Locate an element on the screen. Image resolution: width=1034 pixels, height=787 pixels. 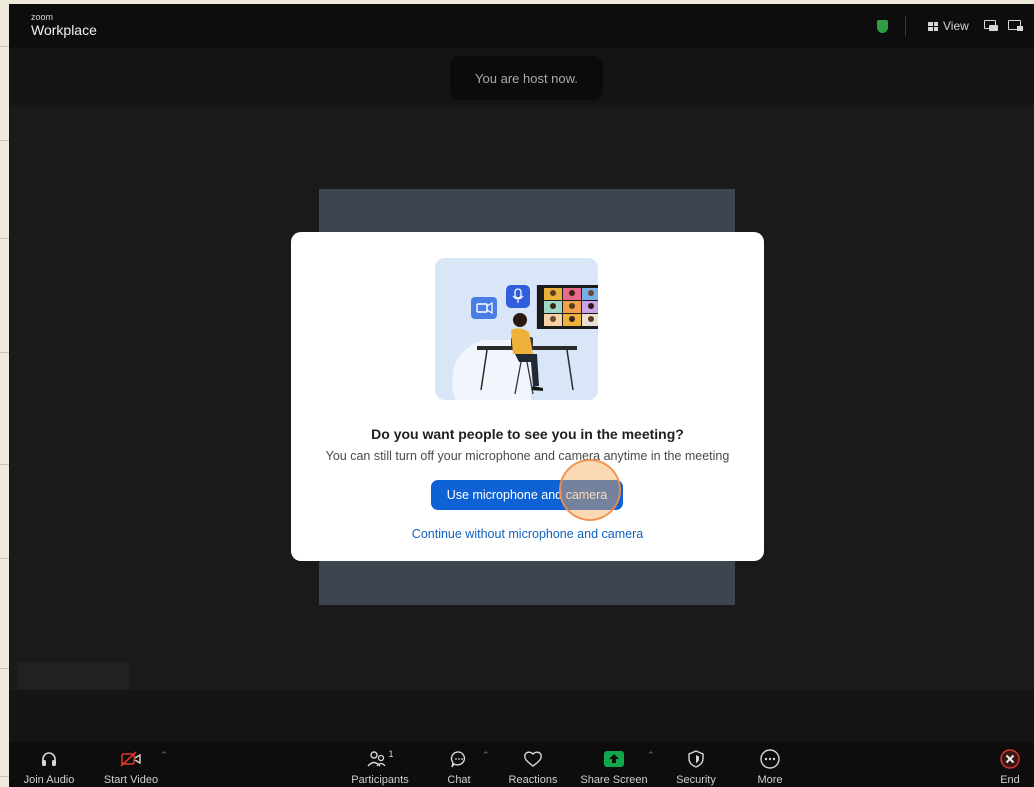
view-label: View is located at coordinates (956, 26).